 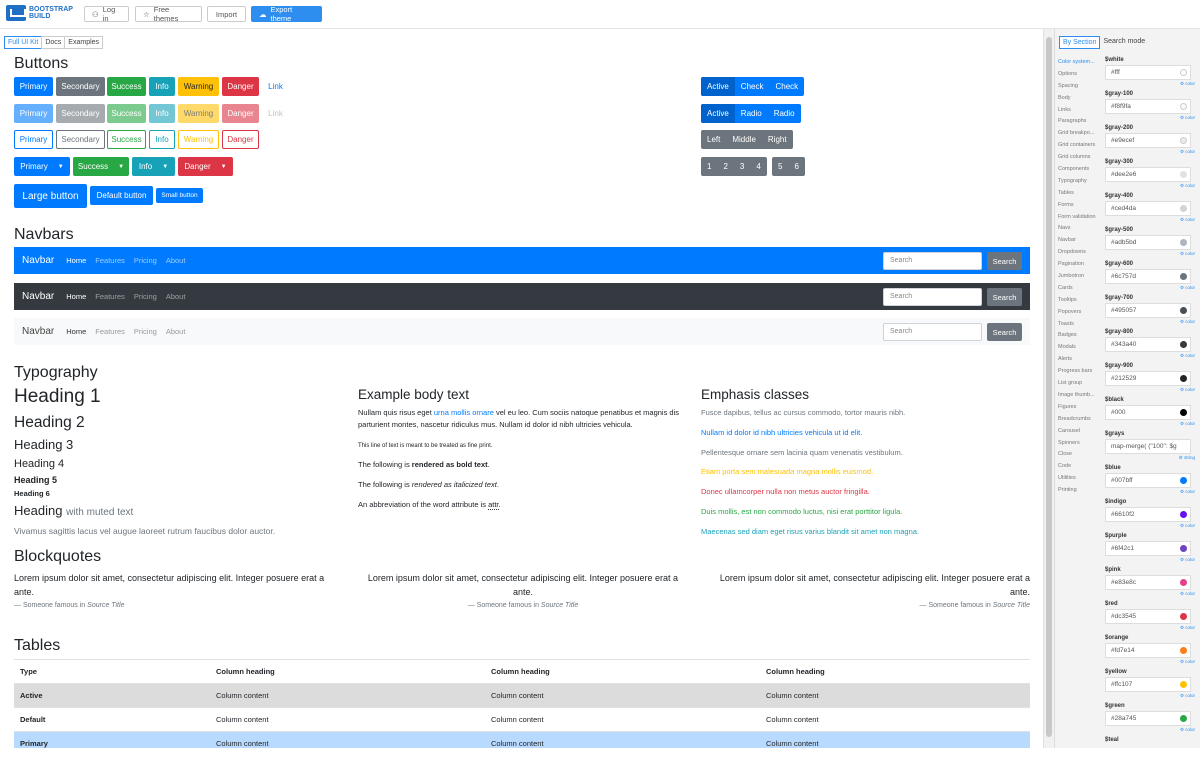 What do you see at coordinates (145, 296) in the screenshot?
I see `nav-link-pricing: Pricing` at bounding box center [145, 296].